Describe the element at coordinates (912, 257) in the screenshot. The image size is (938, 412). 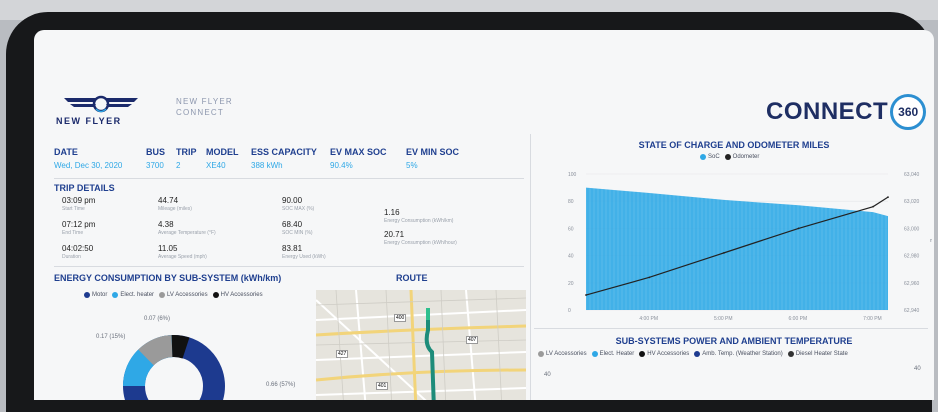
I see `y-right-tick: 62,980` at that location.